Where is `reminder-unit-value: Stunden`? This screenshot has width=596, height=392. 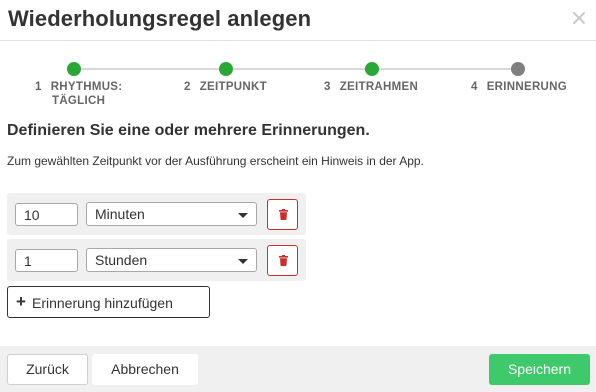 reminder-unit-value: Stunden is located at coordinates (121, 260).